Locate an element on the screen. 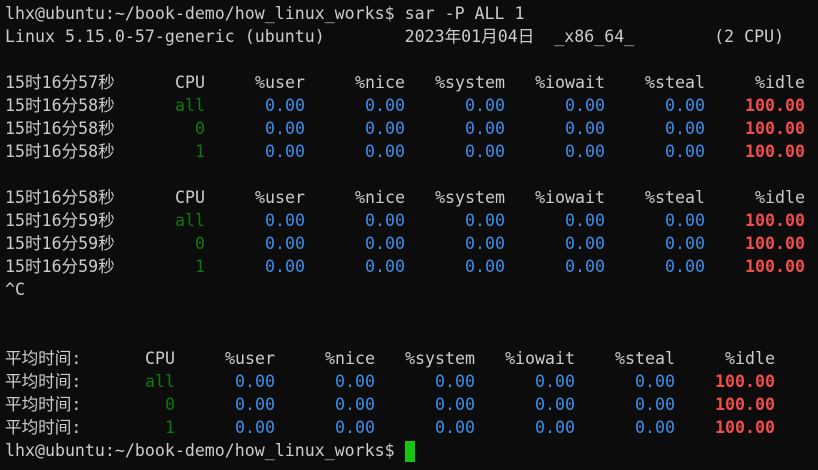  header-time: 15时16分57秒 is located at coordinates (60, 82).